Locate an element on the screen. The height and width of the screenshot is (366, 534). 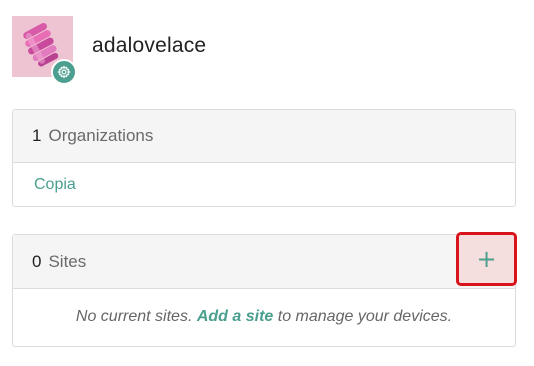
plus-icon: + is located at coordinates (486, 259).